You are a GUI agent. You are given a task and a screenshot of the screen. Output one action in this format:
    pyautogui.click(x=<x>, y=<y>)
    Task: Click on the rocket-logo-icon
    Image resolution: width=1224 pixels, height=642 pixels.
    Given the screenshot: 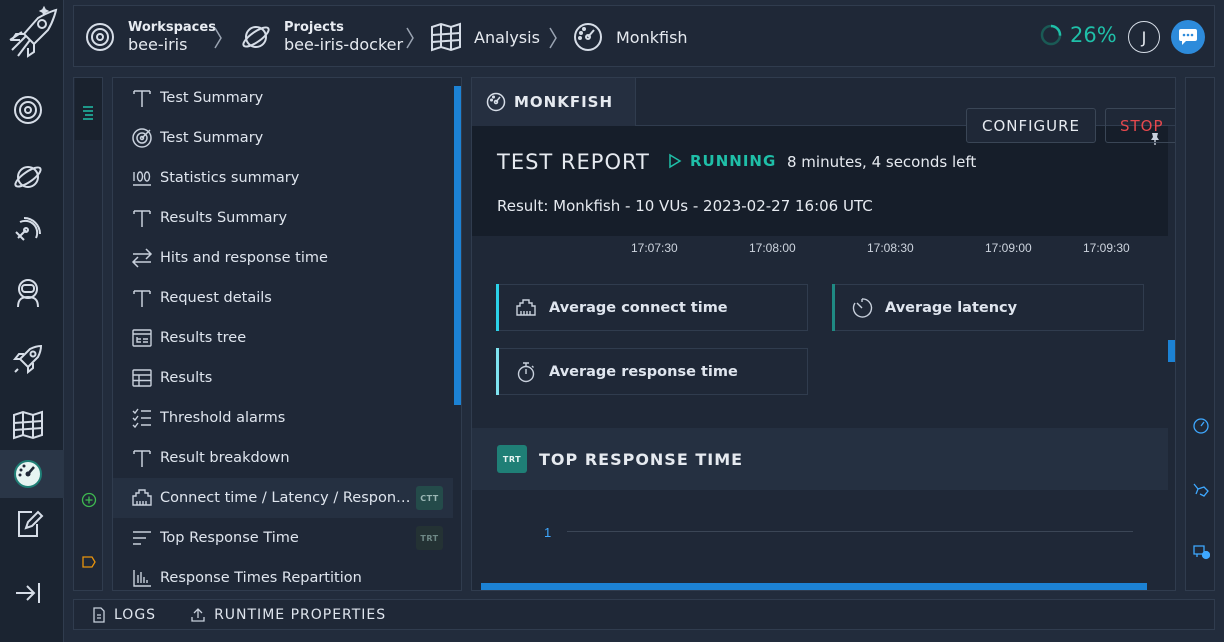 What is the action you would take?
    pyautogui.click(x=32, y=34)
    